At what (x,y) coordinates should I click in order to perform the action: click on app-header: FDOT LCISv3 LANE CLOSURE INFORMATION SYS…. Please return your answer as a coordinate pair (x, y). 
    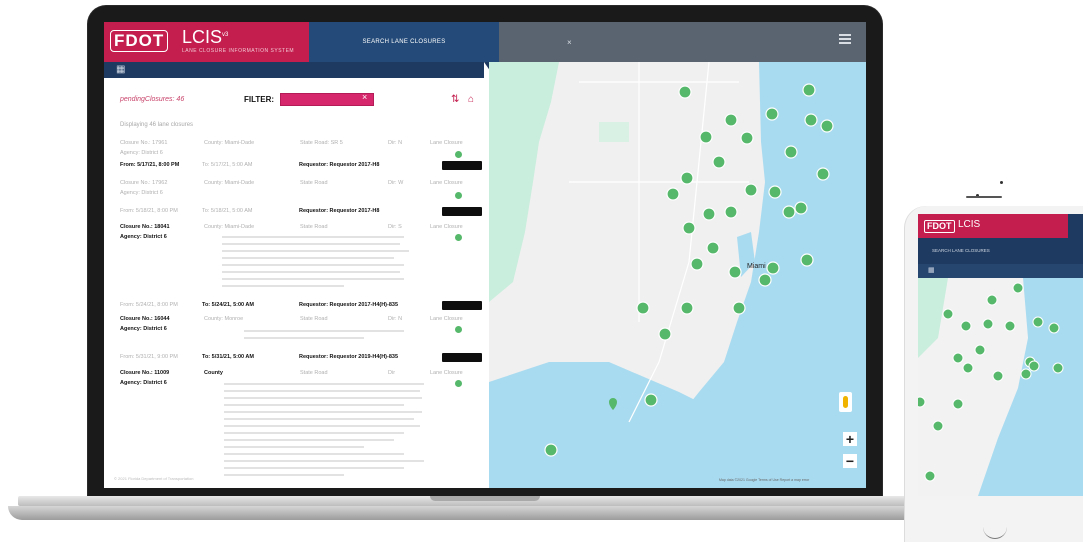
    Looking at the image, I should click on (485, 42).